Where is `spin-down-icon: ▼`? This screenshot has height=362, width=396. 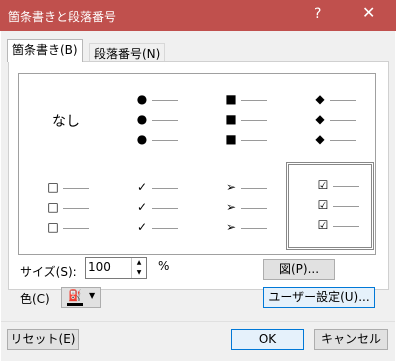
spin-down-icon: ▼ is located at coordinates (139, 273).